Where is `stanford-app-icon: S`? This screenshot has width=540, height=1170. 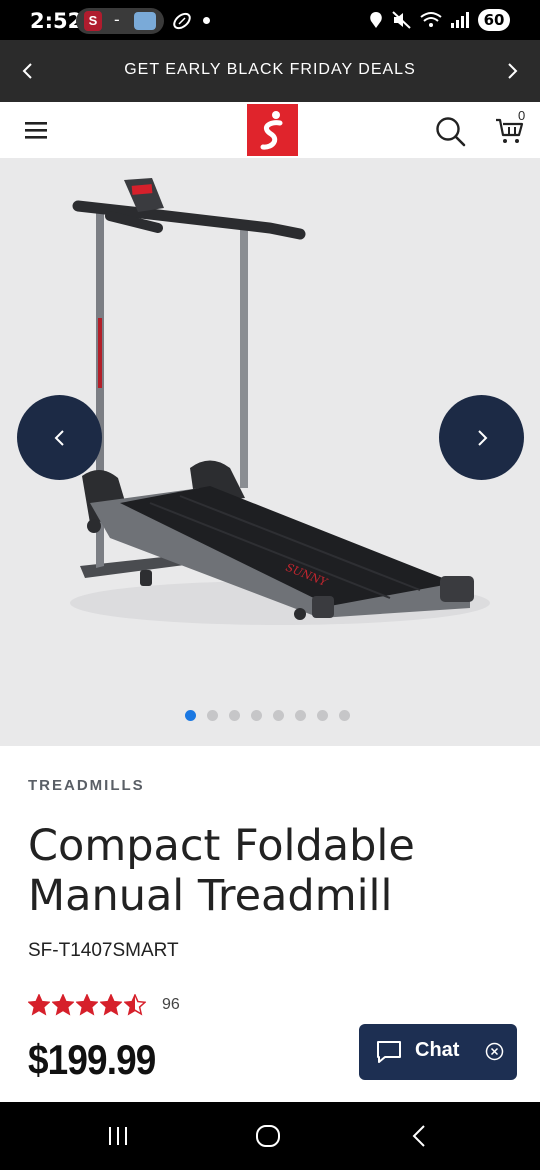 stanford-app-icon: S is located at coordinates (93, 21).